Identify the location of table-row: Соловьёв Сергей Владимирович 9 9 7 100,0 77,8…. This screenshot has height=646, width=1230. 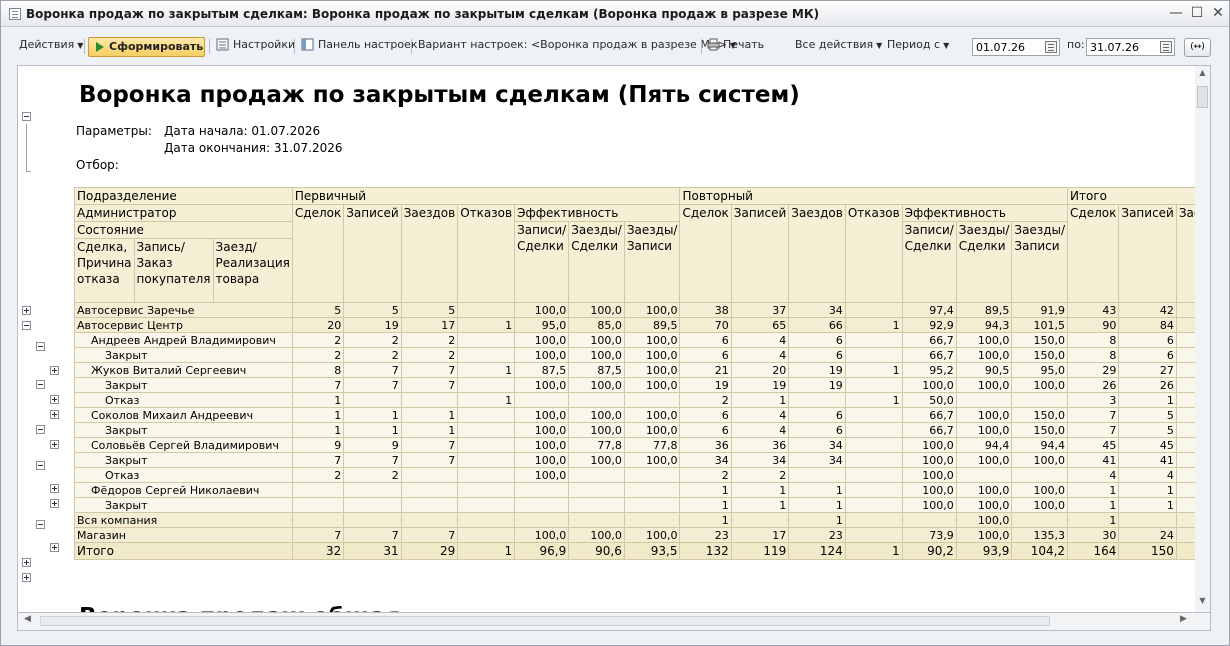
(642, 445).